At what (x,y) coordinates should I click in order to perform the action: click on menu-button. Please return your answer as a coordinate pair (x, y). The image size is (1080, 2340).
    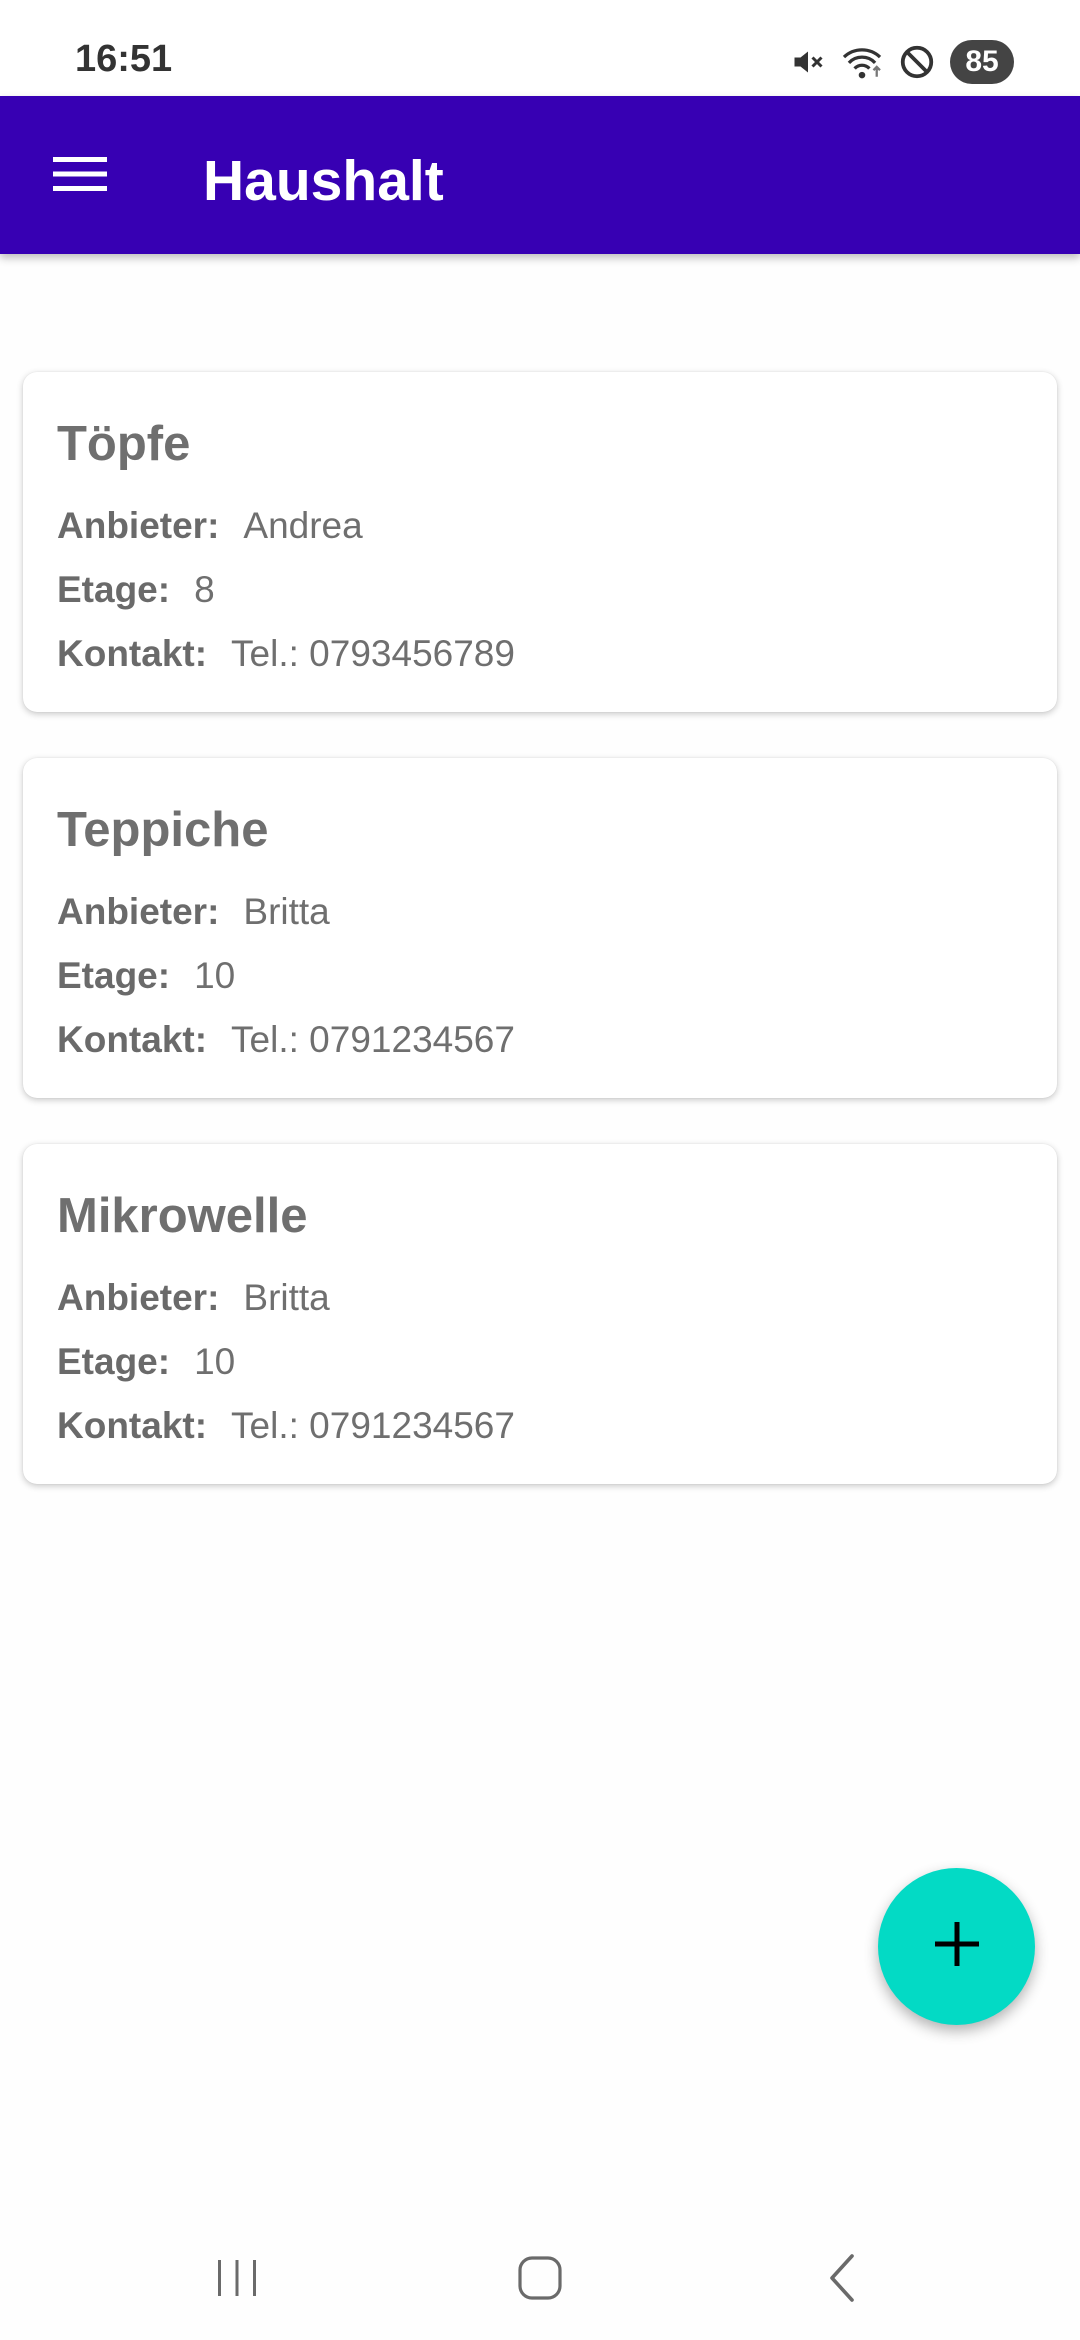
    Looking at the image, I should click on (80, 176).